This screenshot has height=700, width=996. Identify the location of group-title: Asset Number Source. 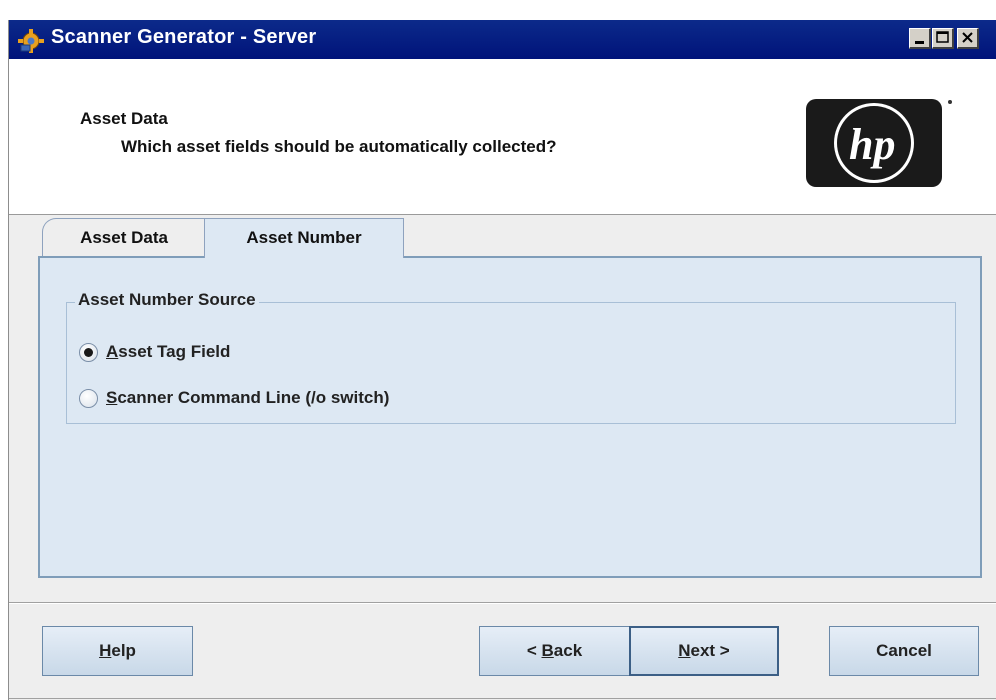
(167, 300).